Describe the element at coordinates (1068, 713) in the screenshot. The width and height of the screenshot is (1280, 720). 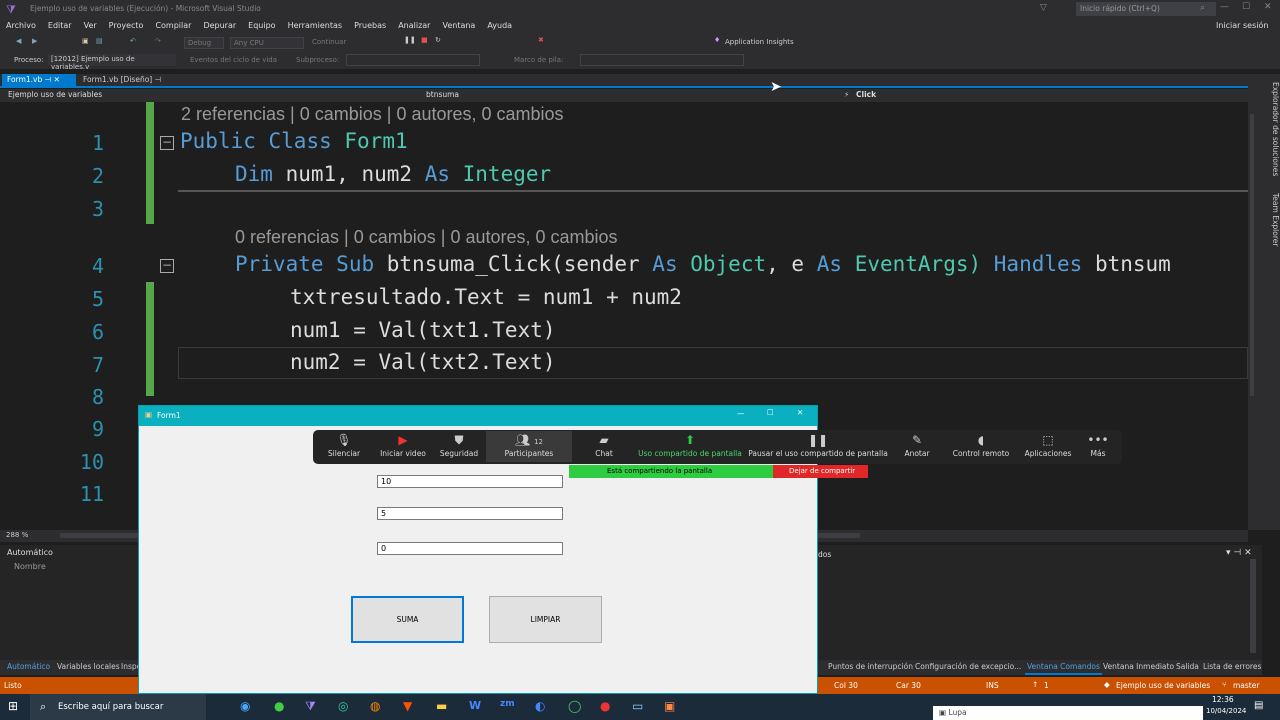
I see `magnifier-window: ▣ Lupa` at that location.